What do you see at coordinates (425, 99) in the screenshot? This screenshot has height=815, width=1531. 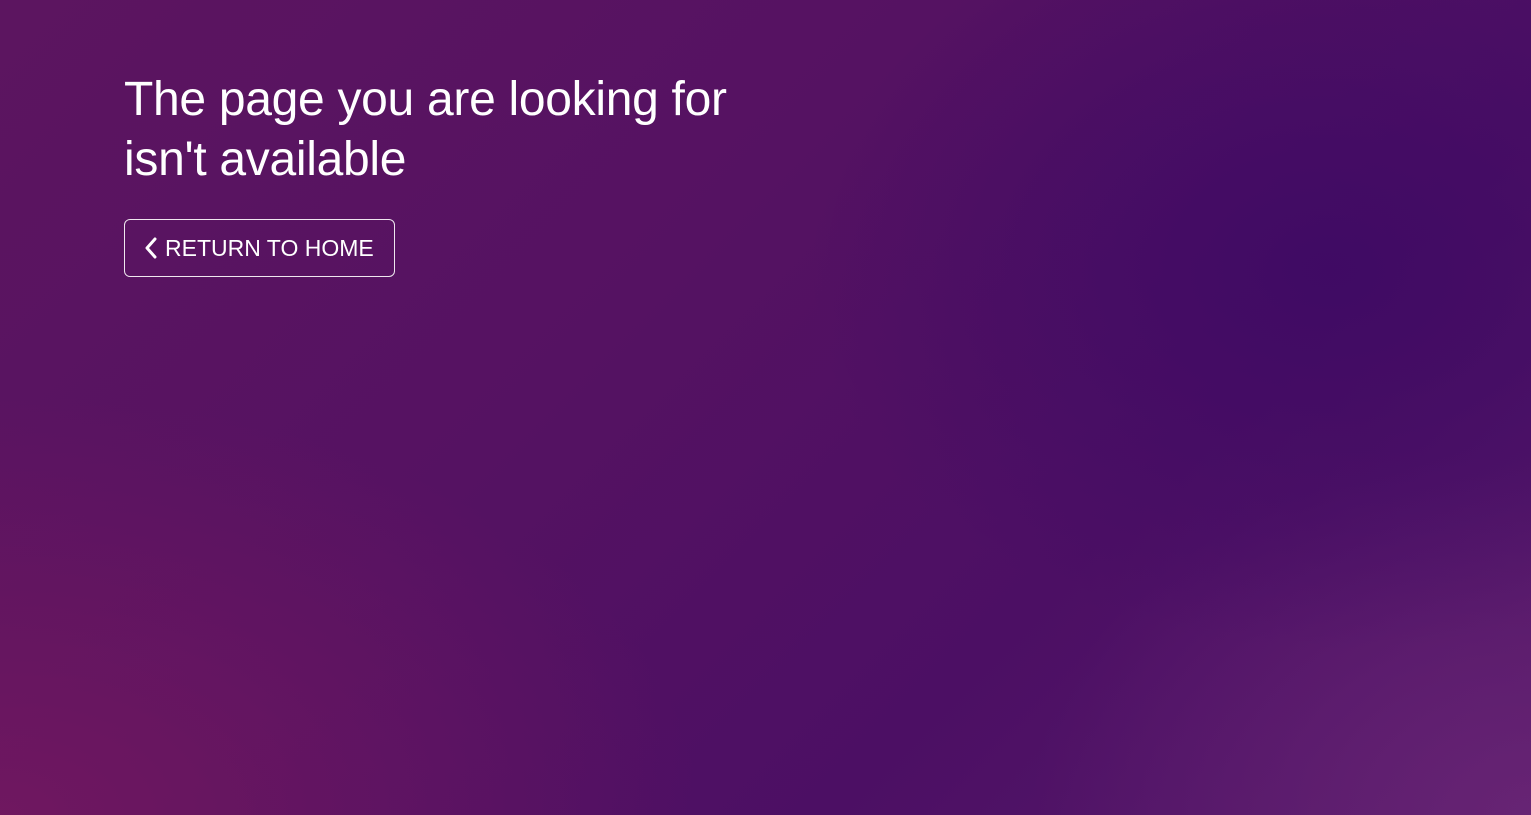 I see `page-title-line-1: The page you are looking for` at bounding box center [425, 99].